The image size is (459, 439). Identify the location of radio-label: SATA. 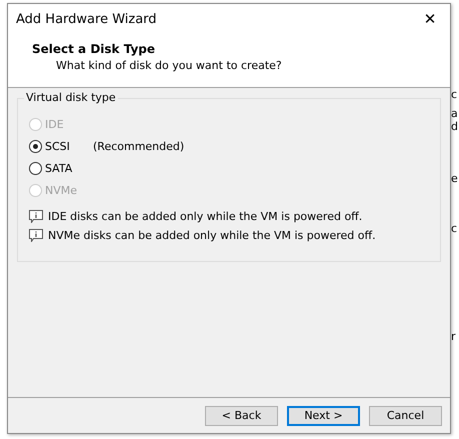
(59, 168).